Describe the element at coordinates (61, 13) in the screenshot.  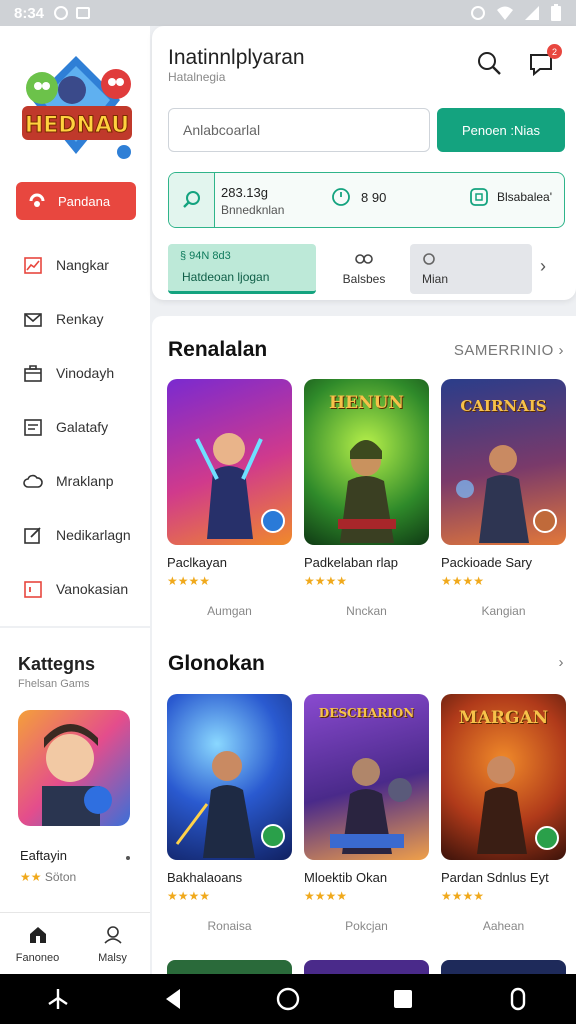
I see `notification-icon` at that location.